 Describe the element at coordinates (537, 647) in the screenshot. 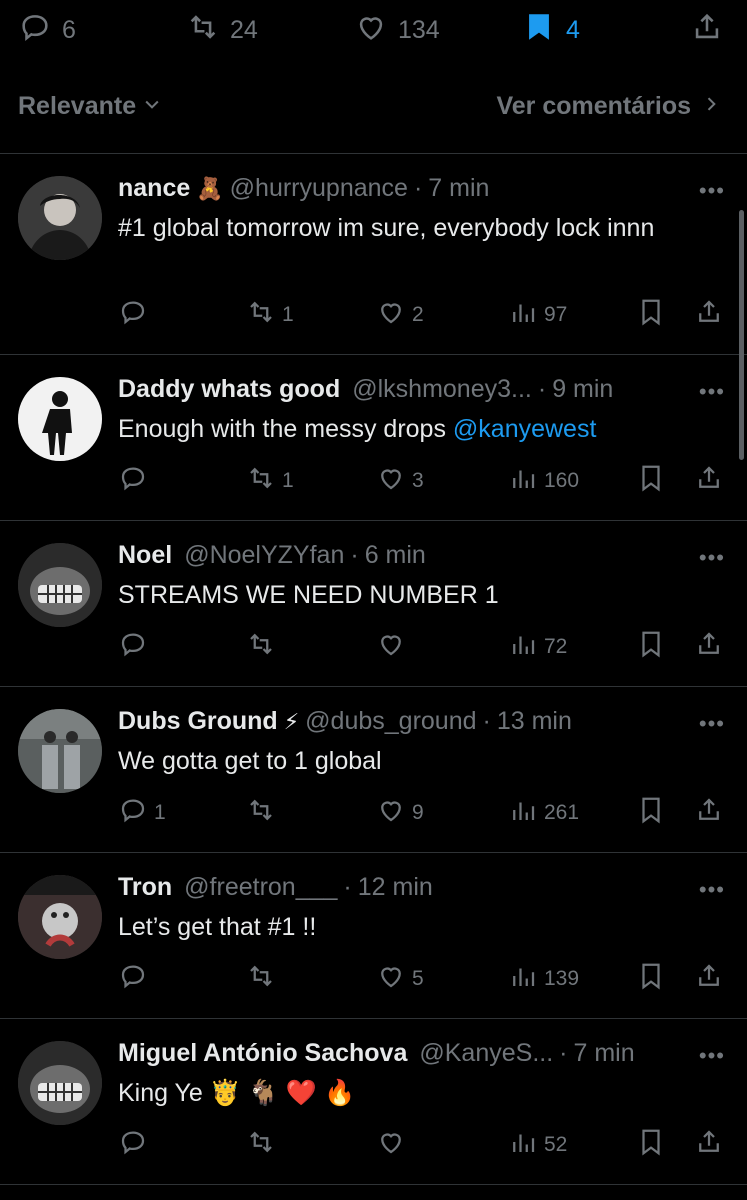

I see `views-button: 72` at that location.